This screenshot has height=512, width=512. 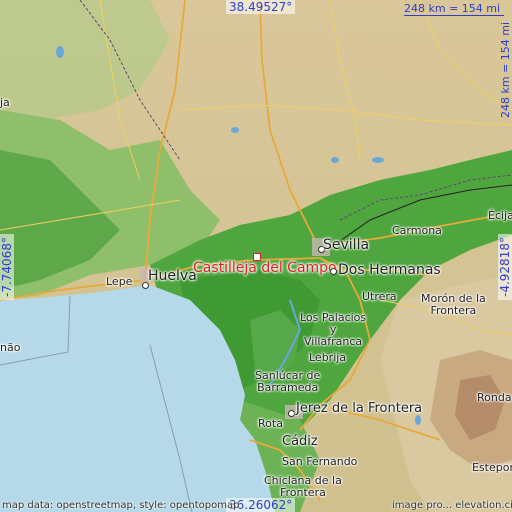 I want to click on city-label-estepona: Estepona, so click(x=492, y=467).